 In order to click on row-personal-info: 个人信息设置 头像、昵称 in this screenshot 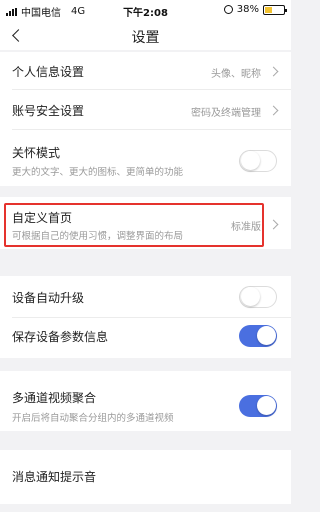, I will do `click(145, 71)`.